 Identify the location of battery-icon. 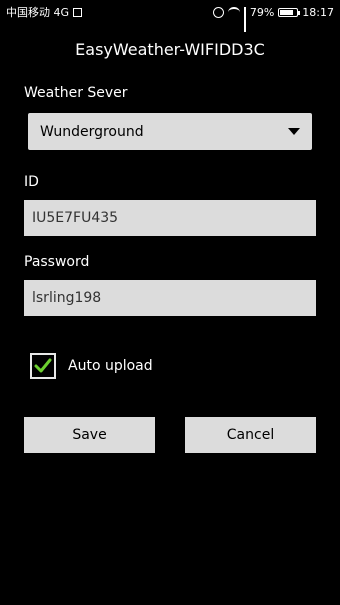
(289, 12).